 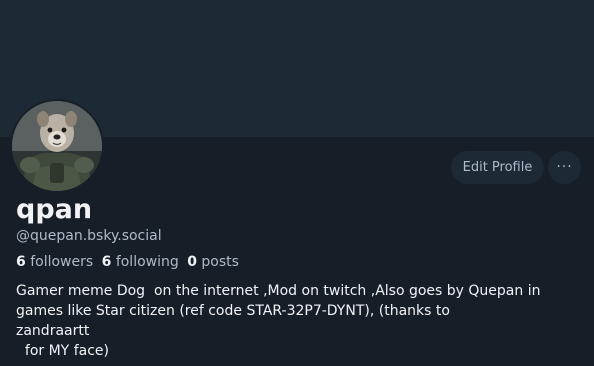 I want to click on avatar, so click(x=57, y=146).